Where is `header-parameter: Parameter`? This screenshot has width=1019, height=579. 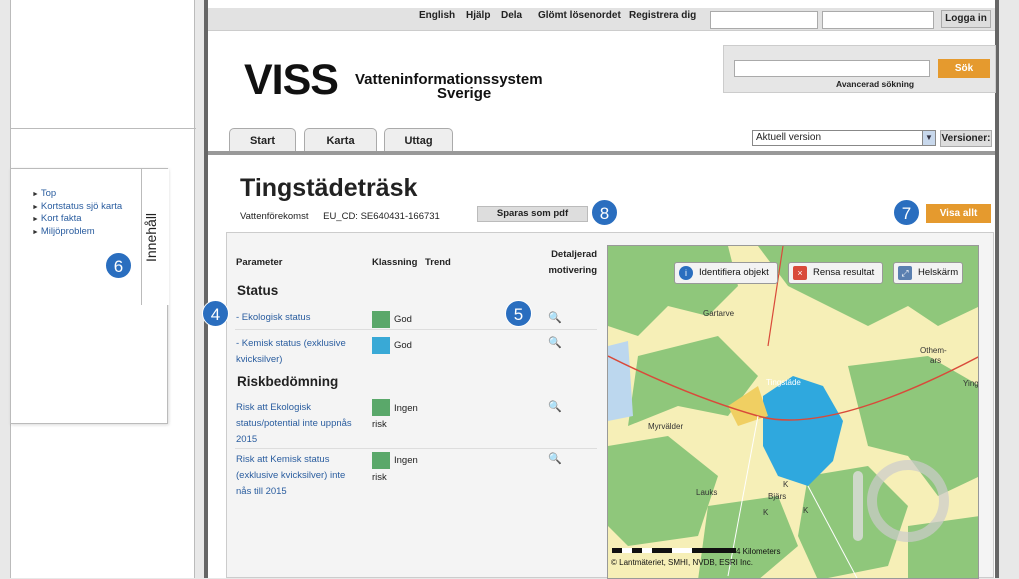 header-parameter: Parameter is located at coordinates (259, 262).